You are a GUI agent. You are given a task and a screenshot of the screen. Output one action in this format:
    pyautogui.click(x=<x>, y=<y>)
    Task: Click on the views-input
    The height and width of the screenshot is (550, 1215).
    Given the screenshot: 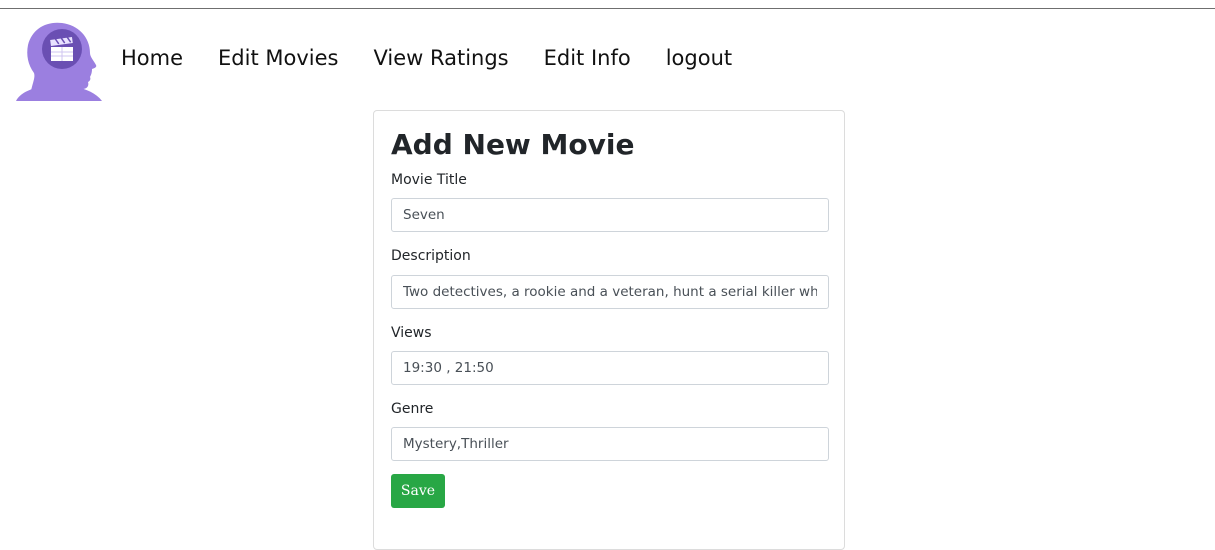 What is the action you would take?
    pyautogui.click(x=610, y=368)
    